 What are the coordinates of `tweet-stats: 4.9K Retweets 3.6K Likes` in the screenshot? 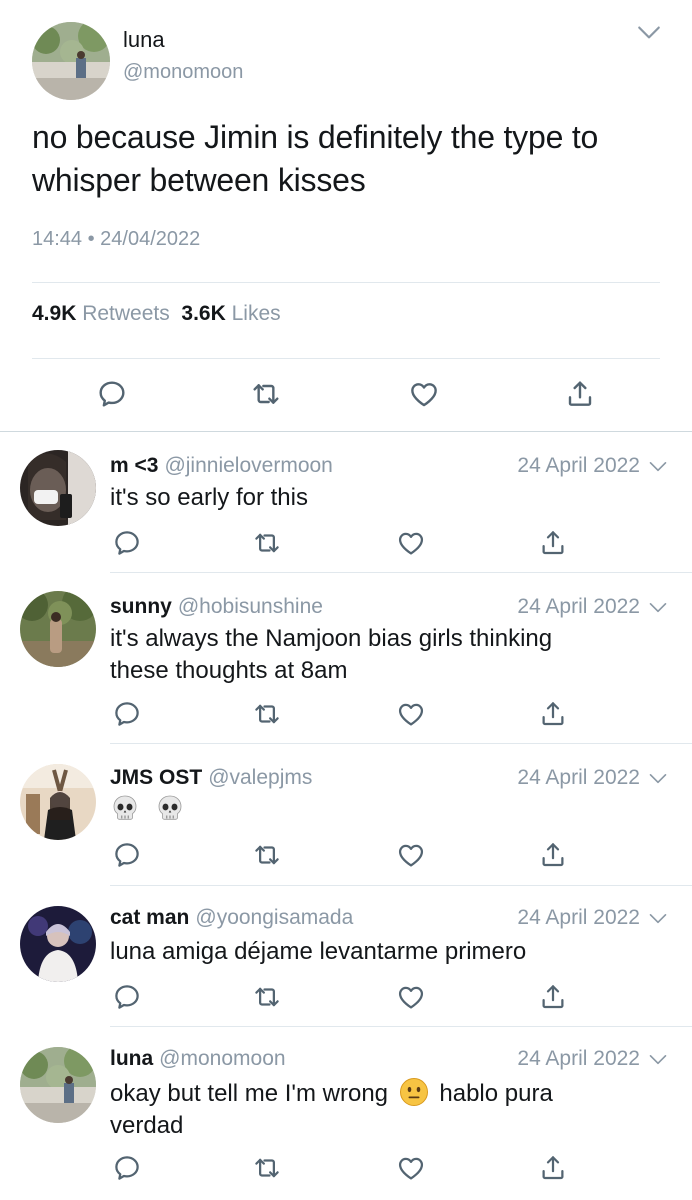 It's located at (156, 314).